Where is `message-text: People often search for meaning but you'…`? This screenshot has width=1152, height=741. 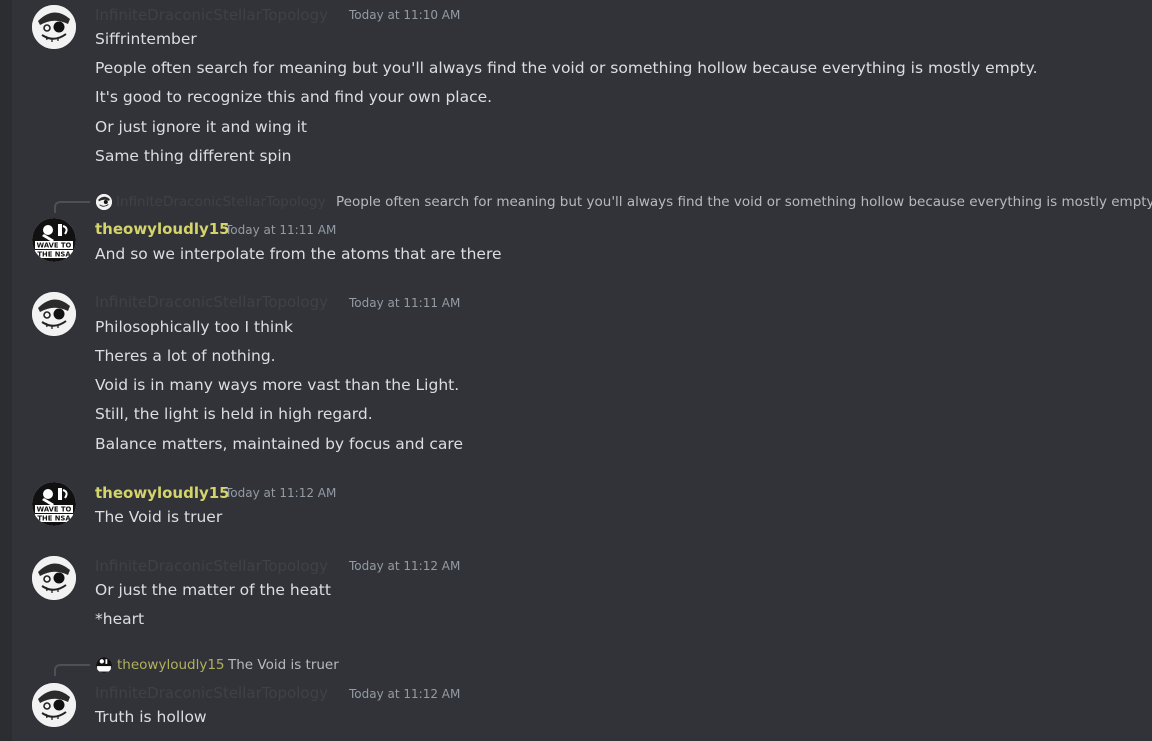
message-text: People often search for meaning but you'… is located at coordinates (566, 68).